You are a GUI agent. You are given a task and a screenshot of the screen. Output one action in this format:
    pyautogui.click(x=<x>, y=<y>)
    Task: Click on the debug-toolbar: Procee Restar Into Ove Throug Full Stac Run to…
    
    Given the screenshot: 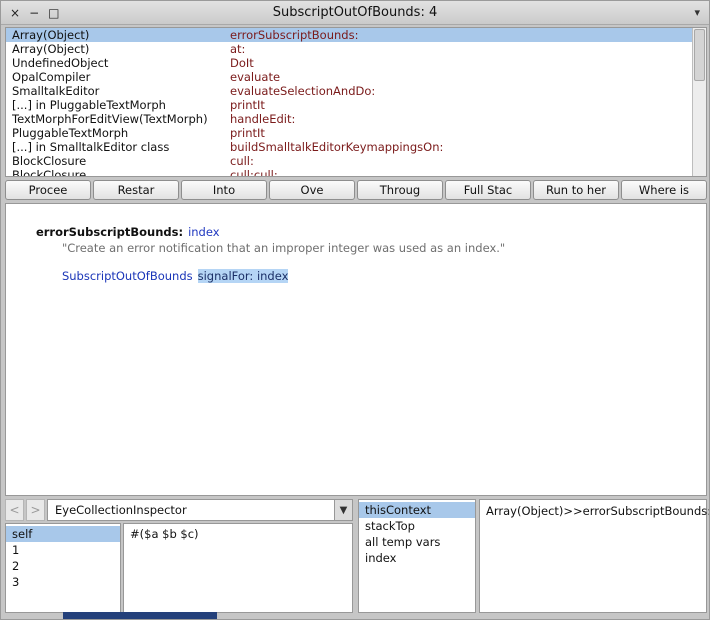 What is the action you would take?
    pyautogui.click(x=356, y=190)
    